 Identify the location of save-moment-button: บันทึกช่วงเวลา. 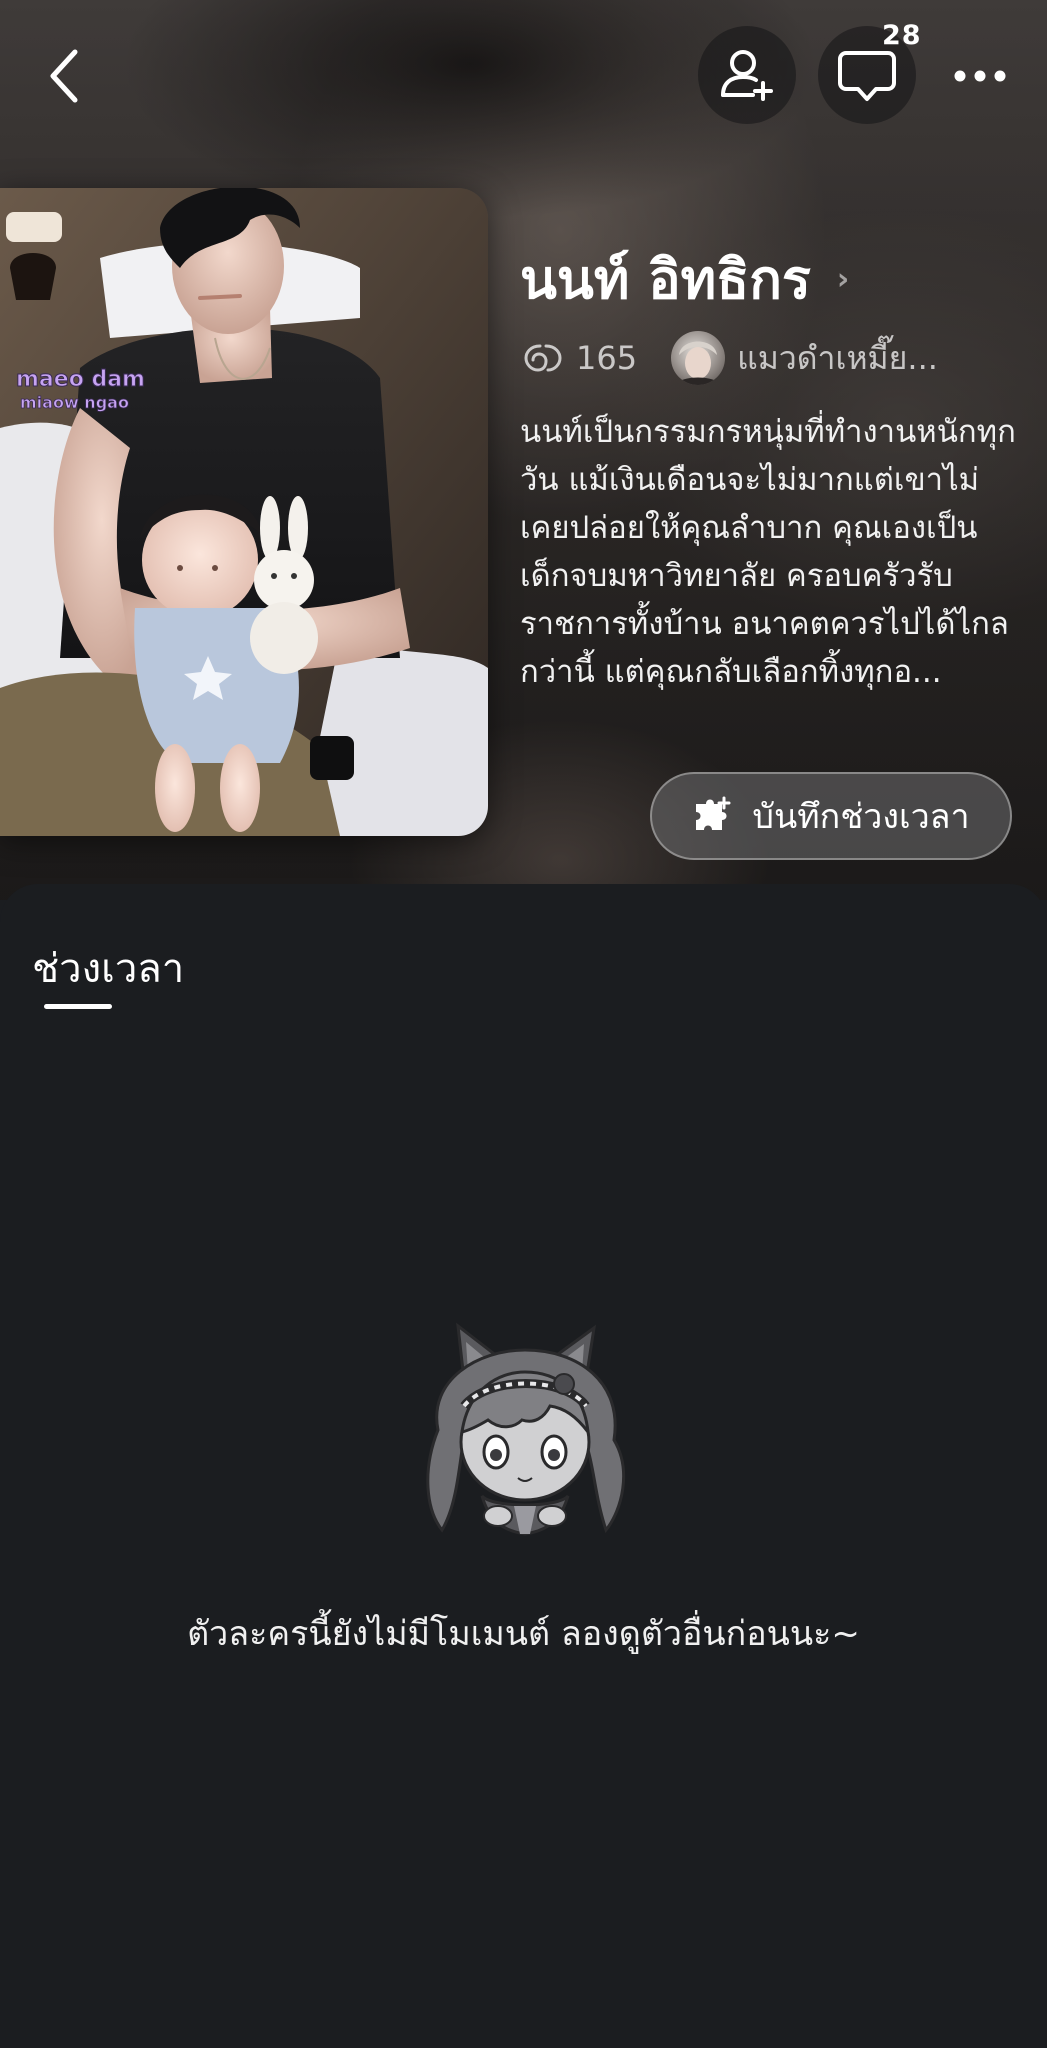
(831, 816).